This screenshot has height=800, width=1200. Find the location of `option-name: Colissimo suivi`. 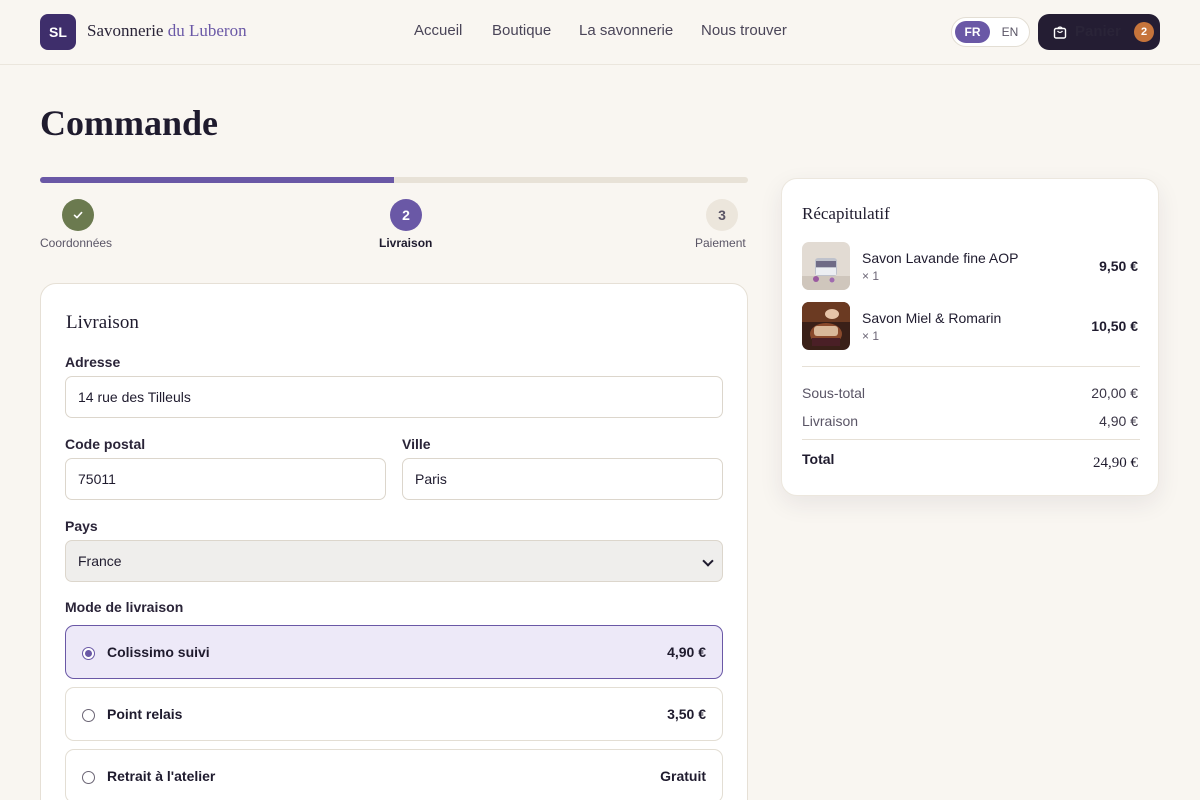

option-name: Colissimo suivi is located at coordinates (158, 652).